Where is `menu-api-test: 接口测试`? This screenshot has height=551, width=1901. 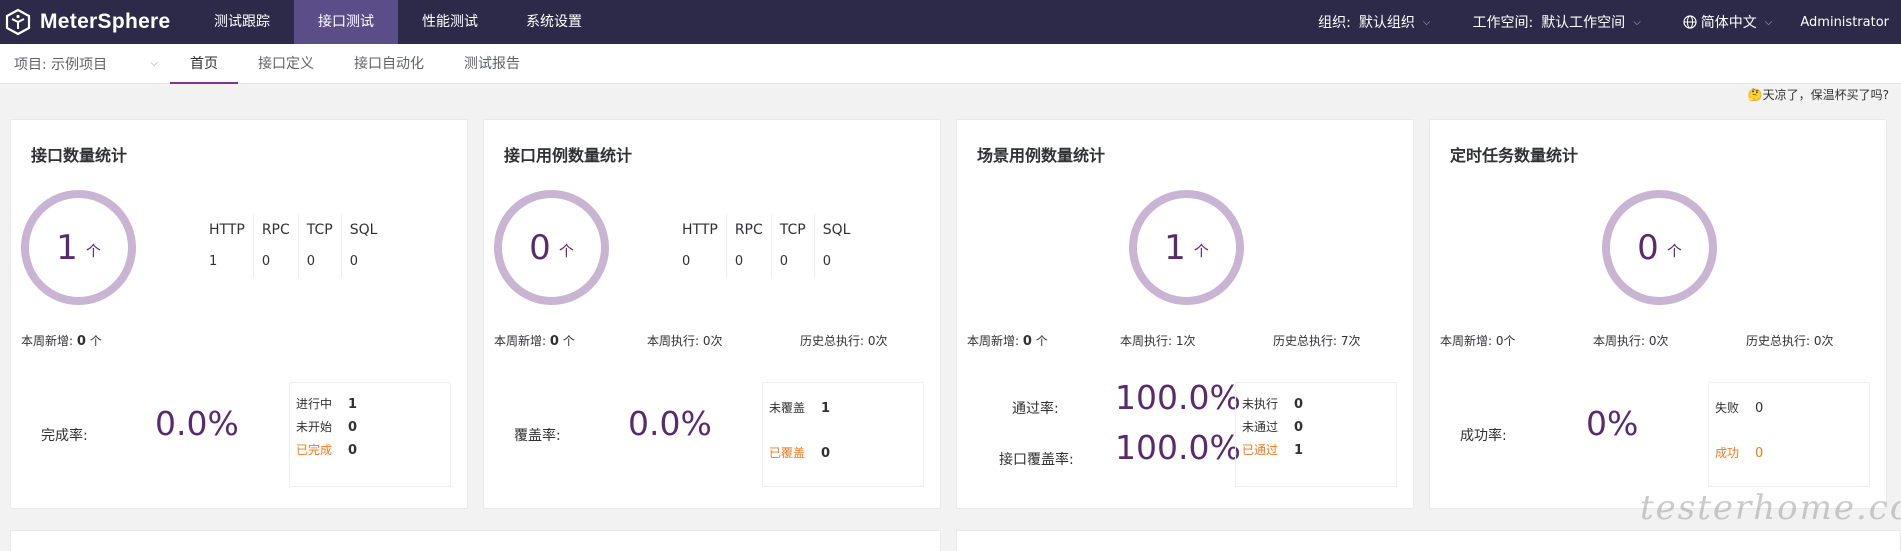
menu-api-test: 接口测试 is located at coordinates (346, 22).